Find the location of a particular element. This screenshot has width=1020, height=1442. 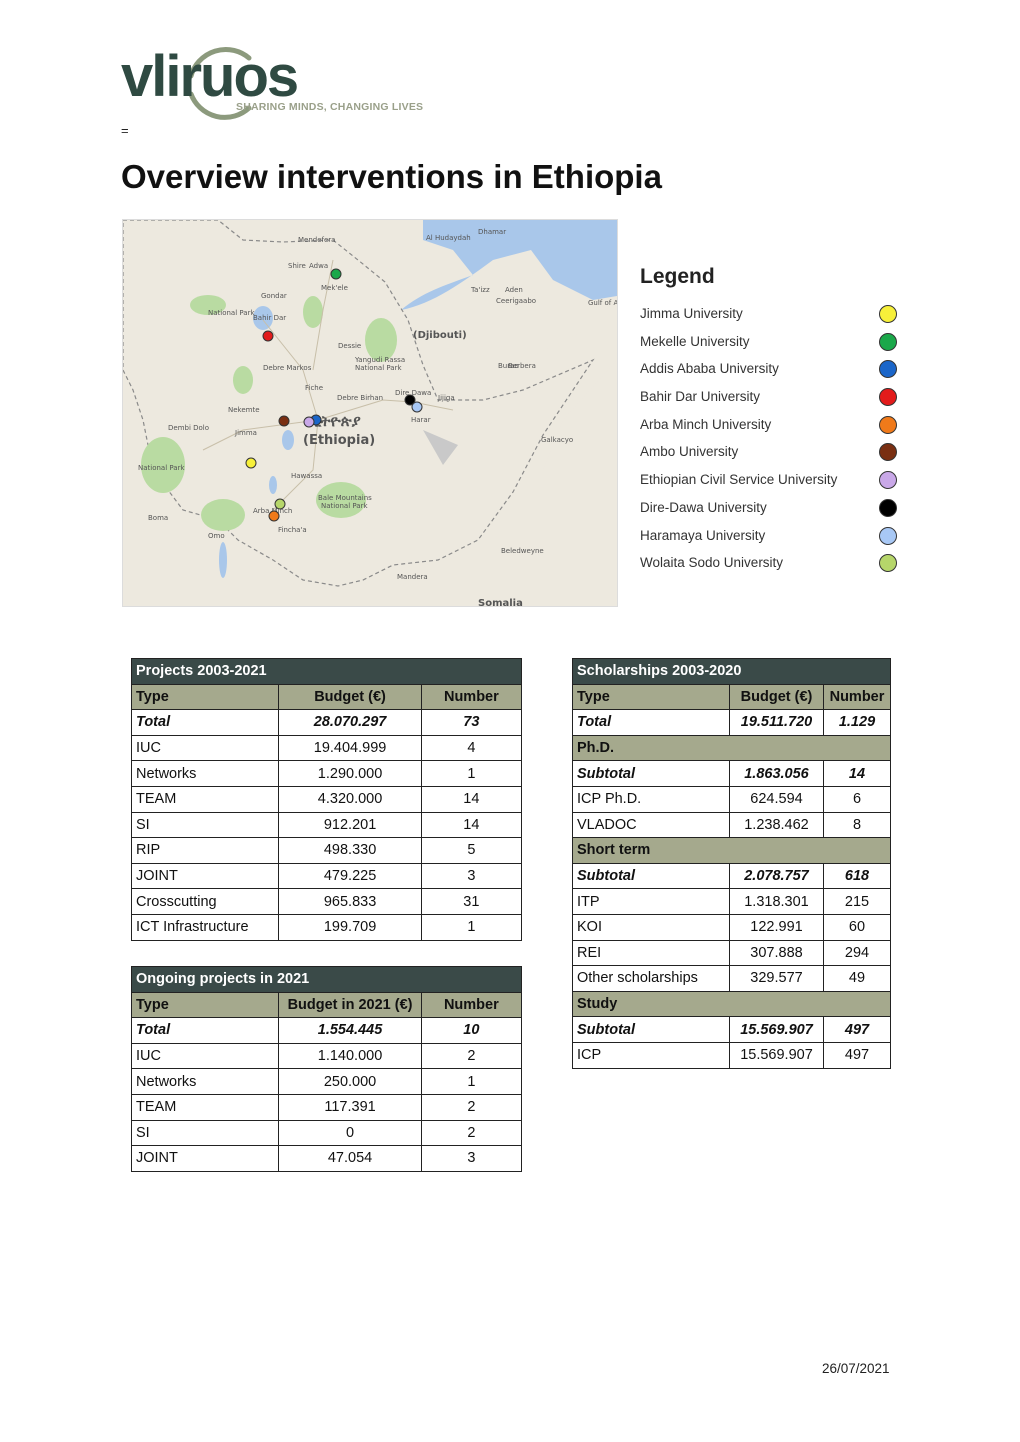

table-row: Crosscutting 965.833 31 is located at coordinates (326, 901).